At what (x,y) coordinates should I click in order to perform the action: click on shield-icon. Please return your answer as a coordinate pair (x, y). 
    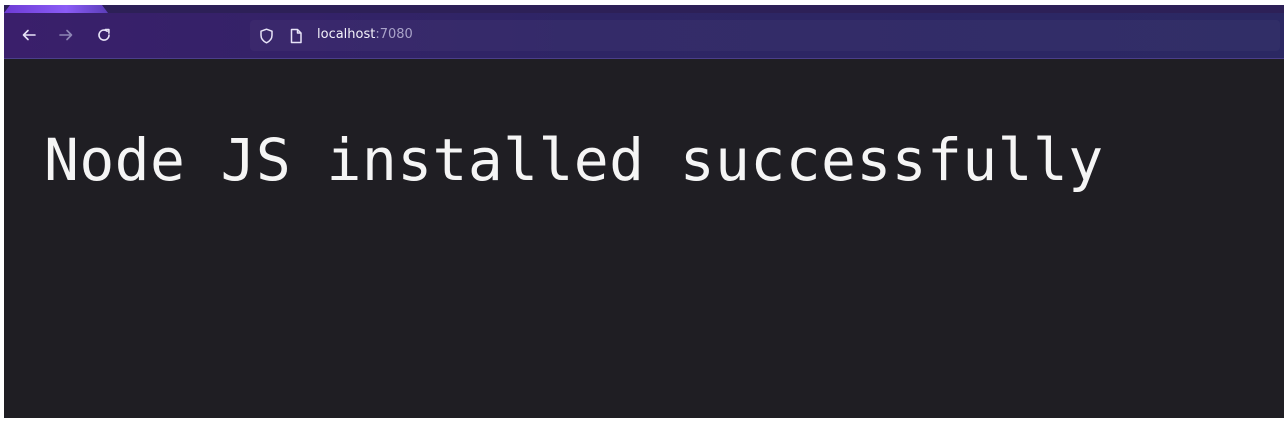
    Looking at the image, I should click on (266, 36).